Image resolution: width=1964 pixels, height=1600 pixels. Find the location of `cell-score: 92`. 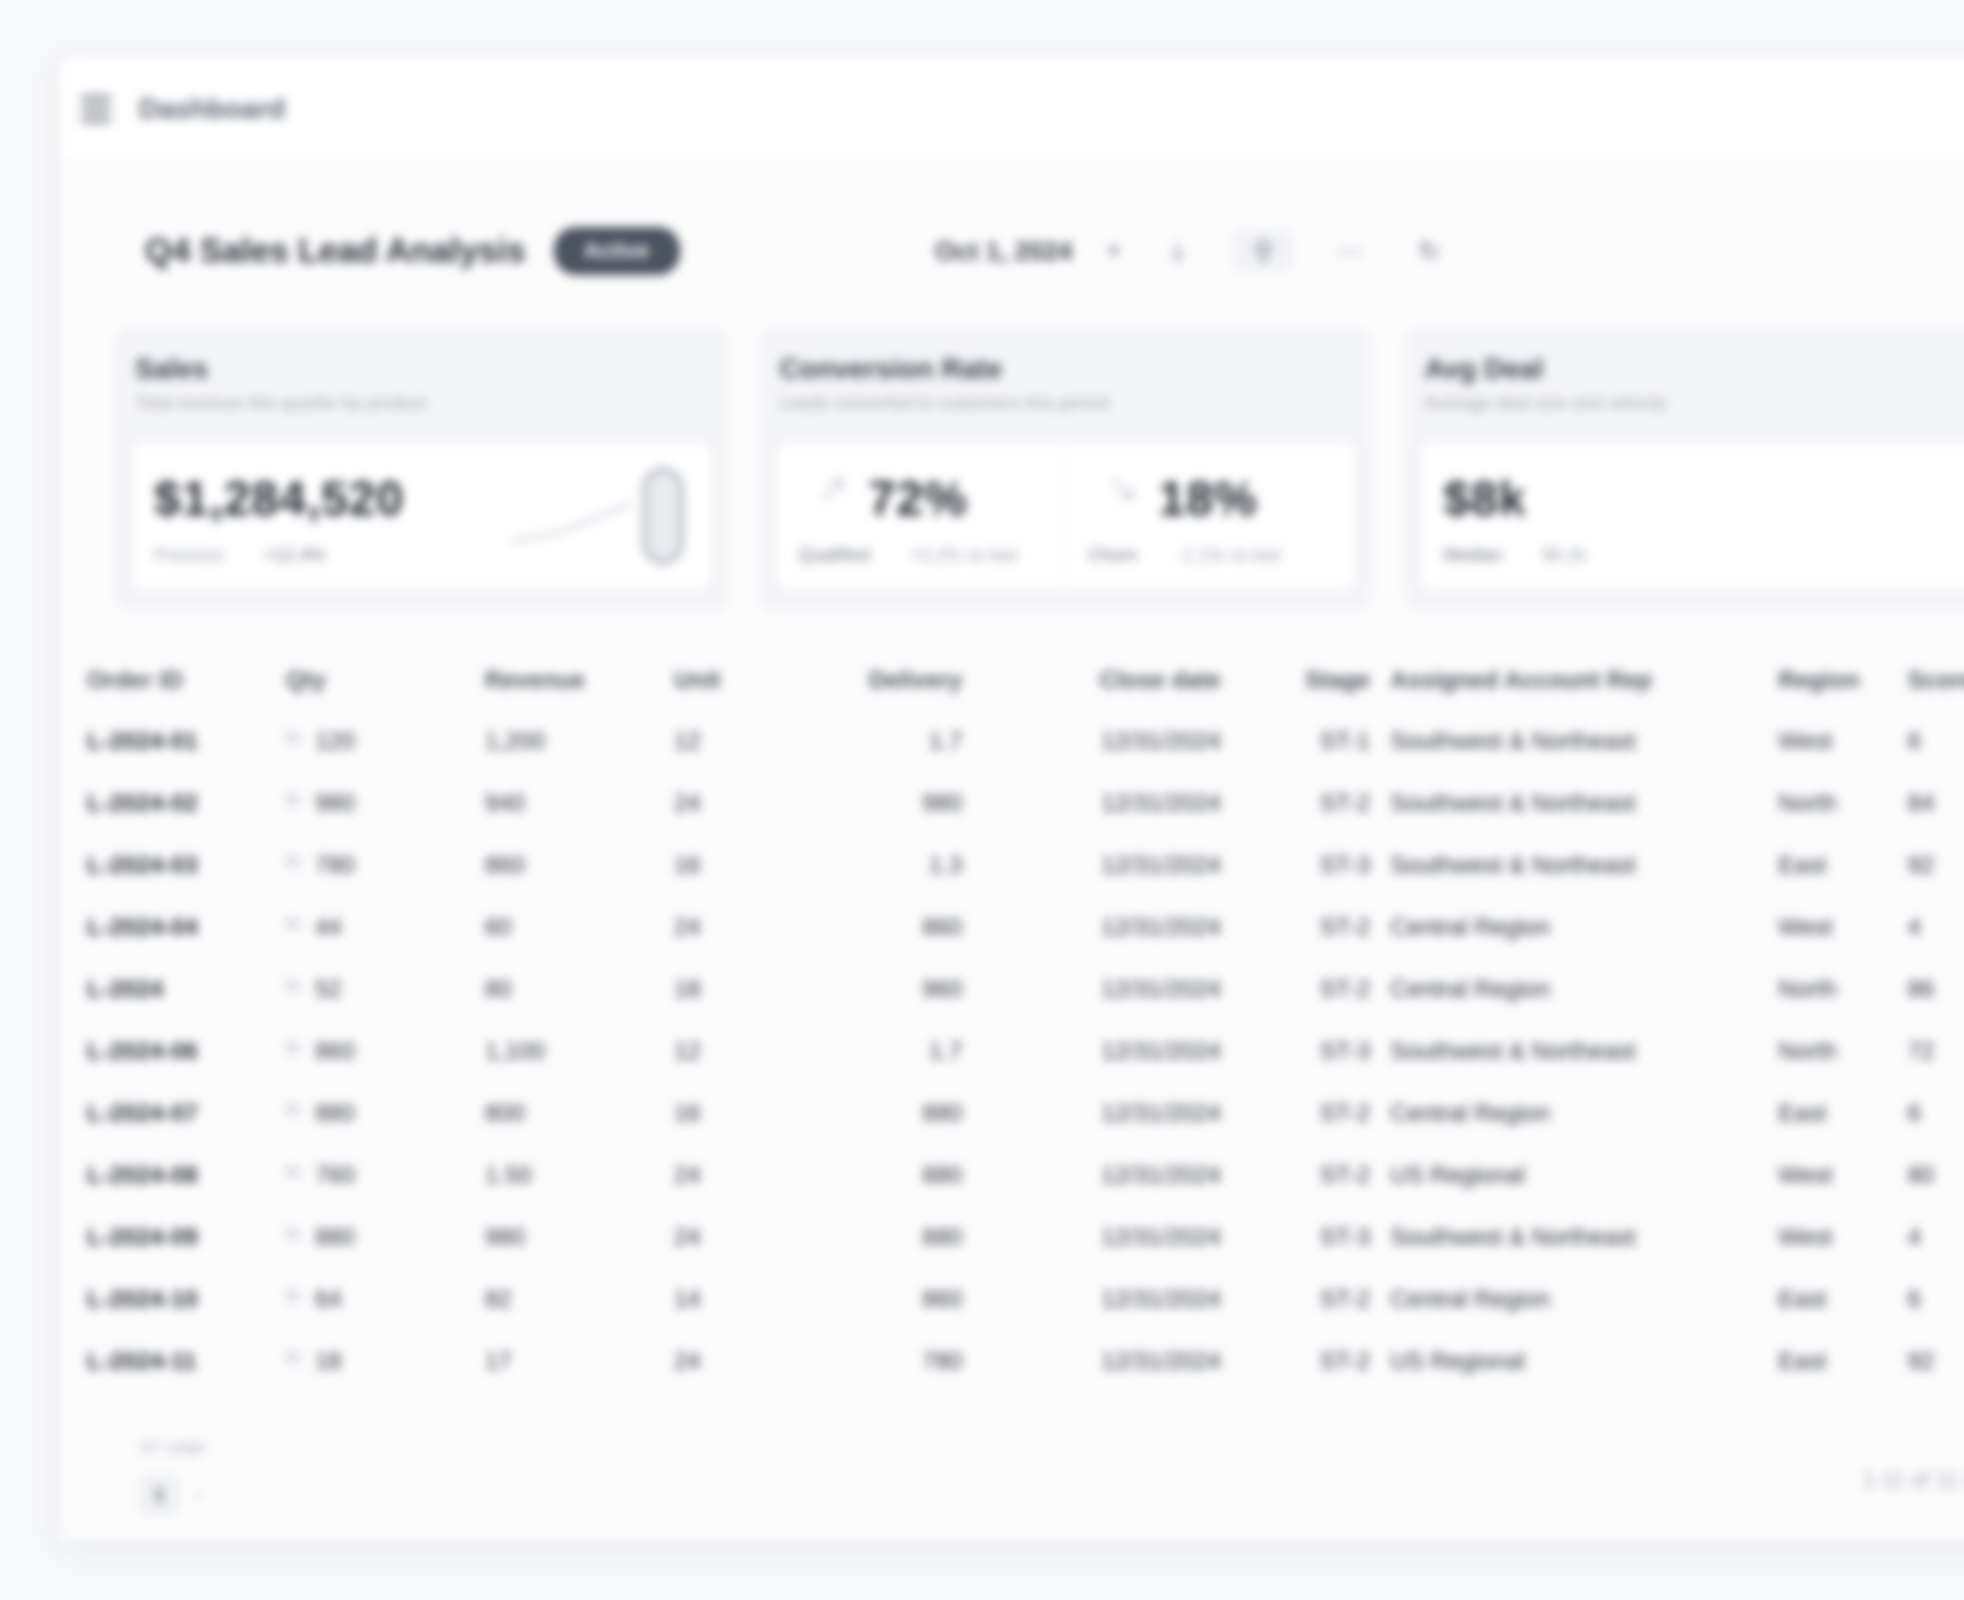

cell-score: 92 is located at coordinates (1921, 865).